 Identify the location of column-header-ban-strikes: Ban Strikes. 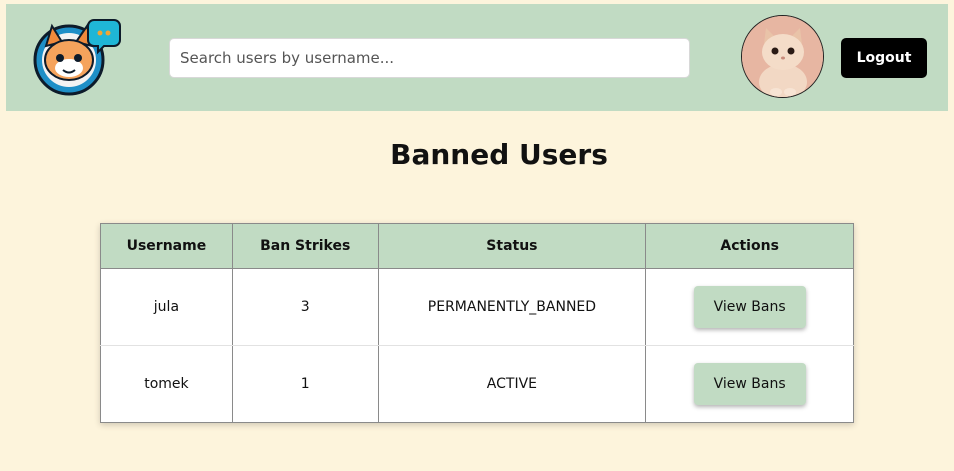
(305, 246).